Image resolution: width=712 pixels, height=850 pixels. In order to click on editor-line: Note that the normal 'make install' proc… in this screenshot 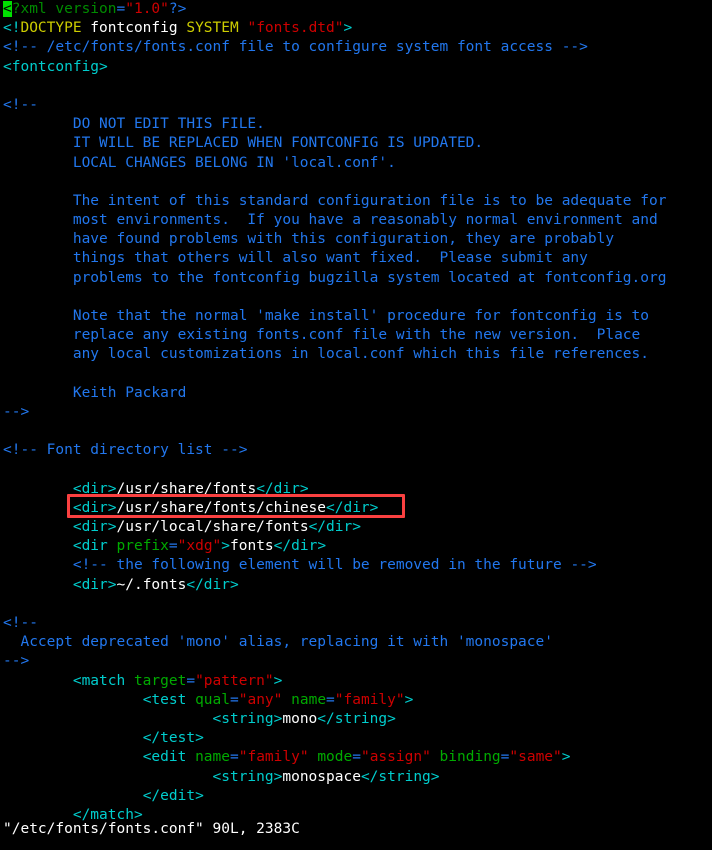, I will do `click(356, 316)`.